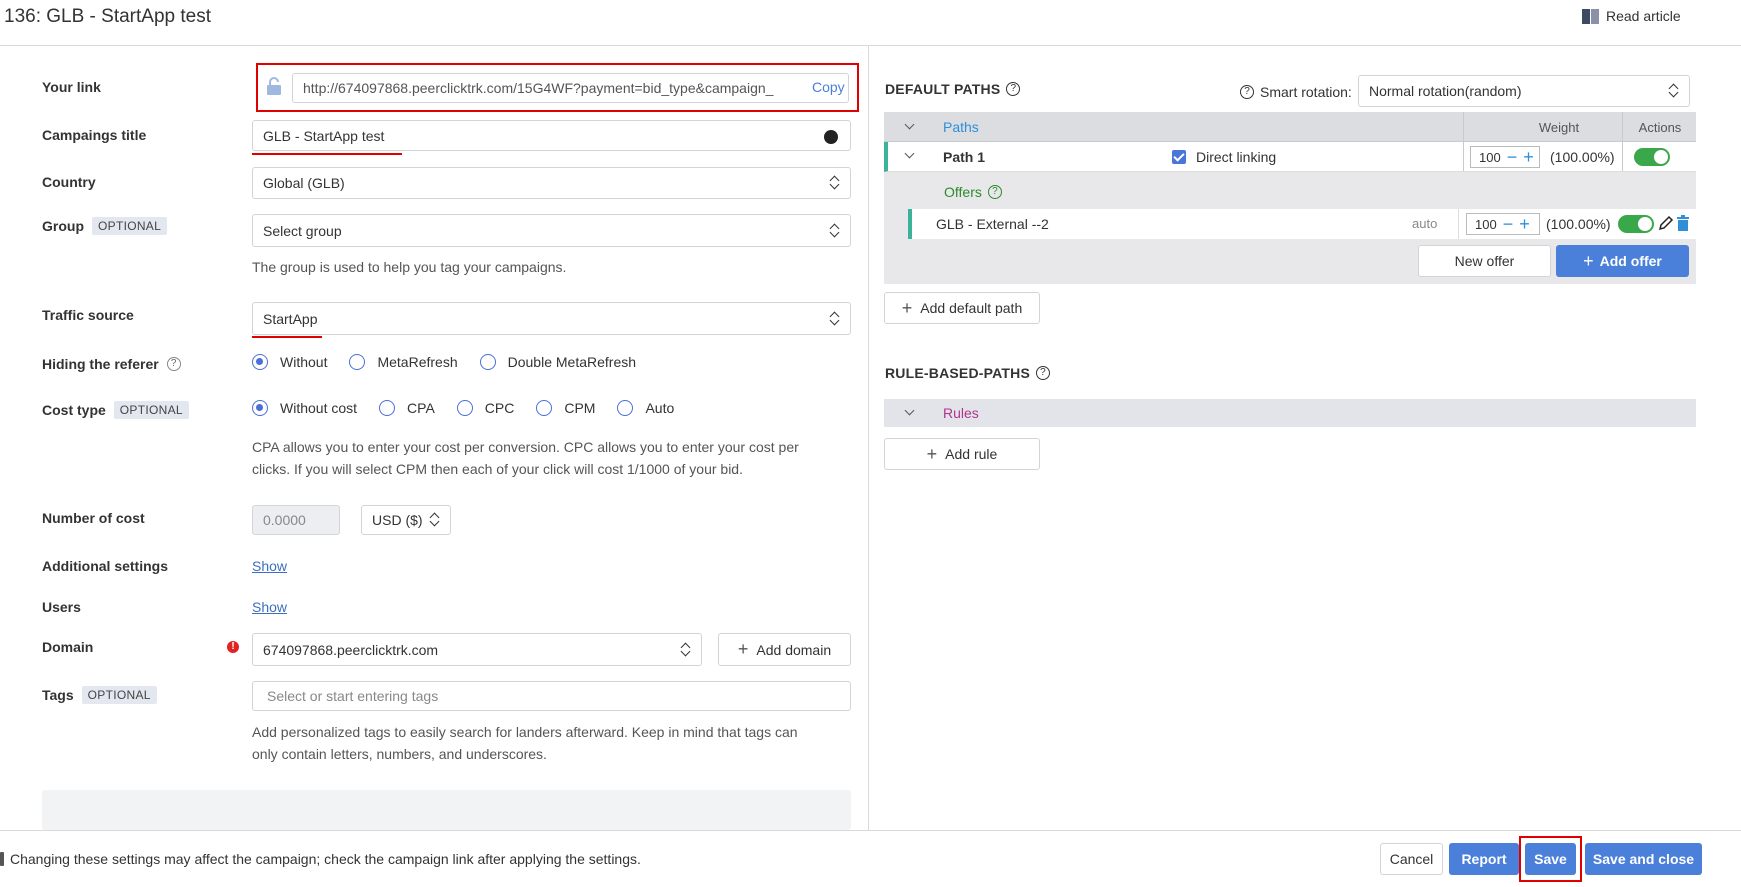 The width and height of the screenshot is (1741, 887). Describe the element at coordinates (825, 87) in the screenshot. I see `copy-link-button: Copy` at that location.